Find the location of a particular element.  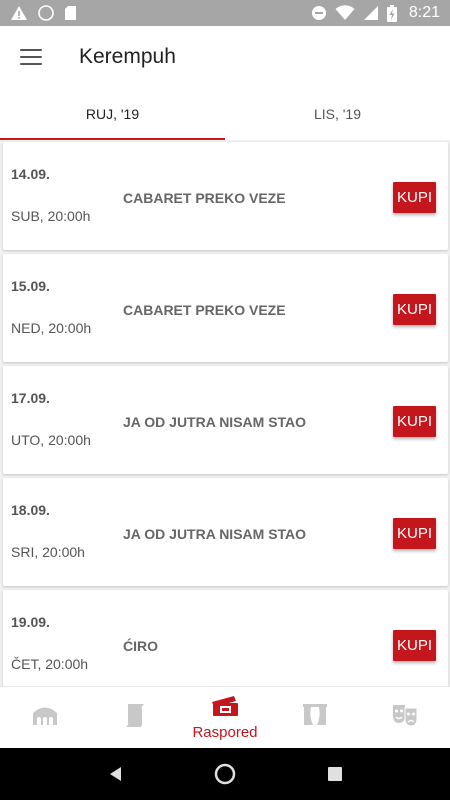

event-time: ČET, 20:00h is located at coordinates (50, 664).